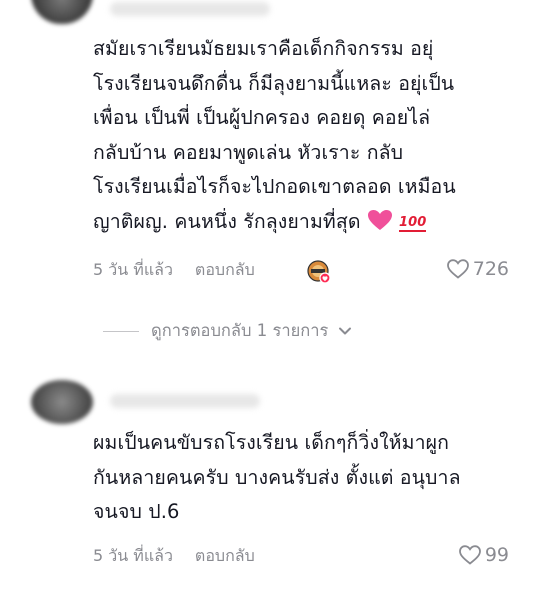 This screenshot has height=600, width=547. I want to click on like-button: 99, so click(483, 555).